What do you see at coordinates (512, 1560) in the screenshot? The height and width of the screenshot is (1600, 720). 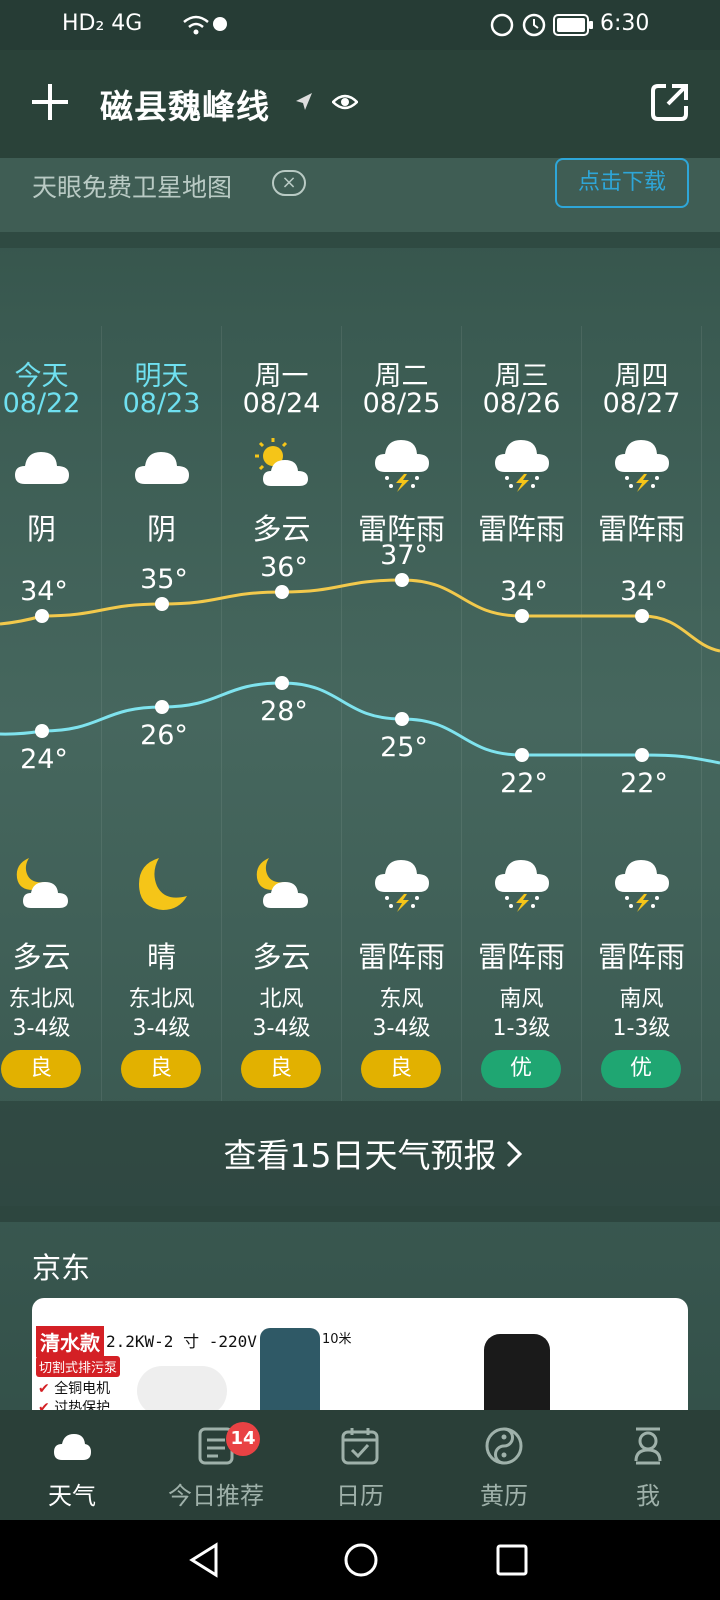 I see `recents-icon` at bounding box center [512, 1560].